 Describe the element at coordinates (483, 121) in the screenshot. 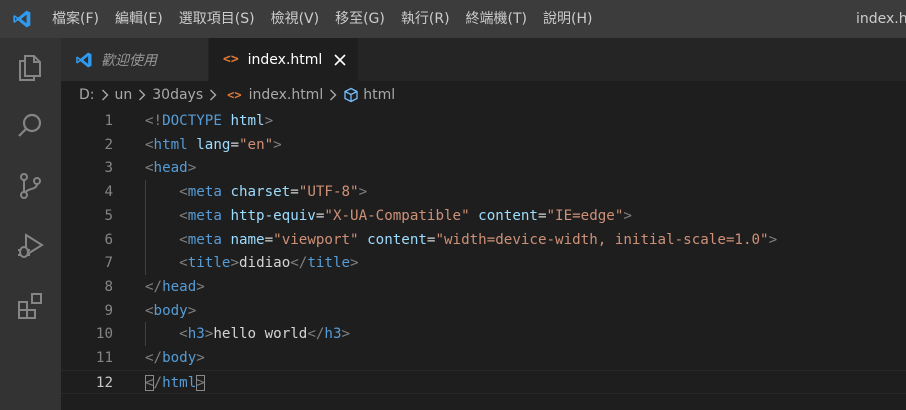

I see `code-line: 1 <!DOCTYPE html>` at that location.